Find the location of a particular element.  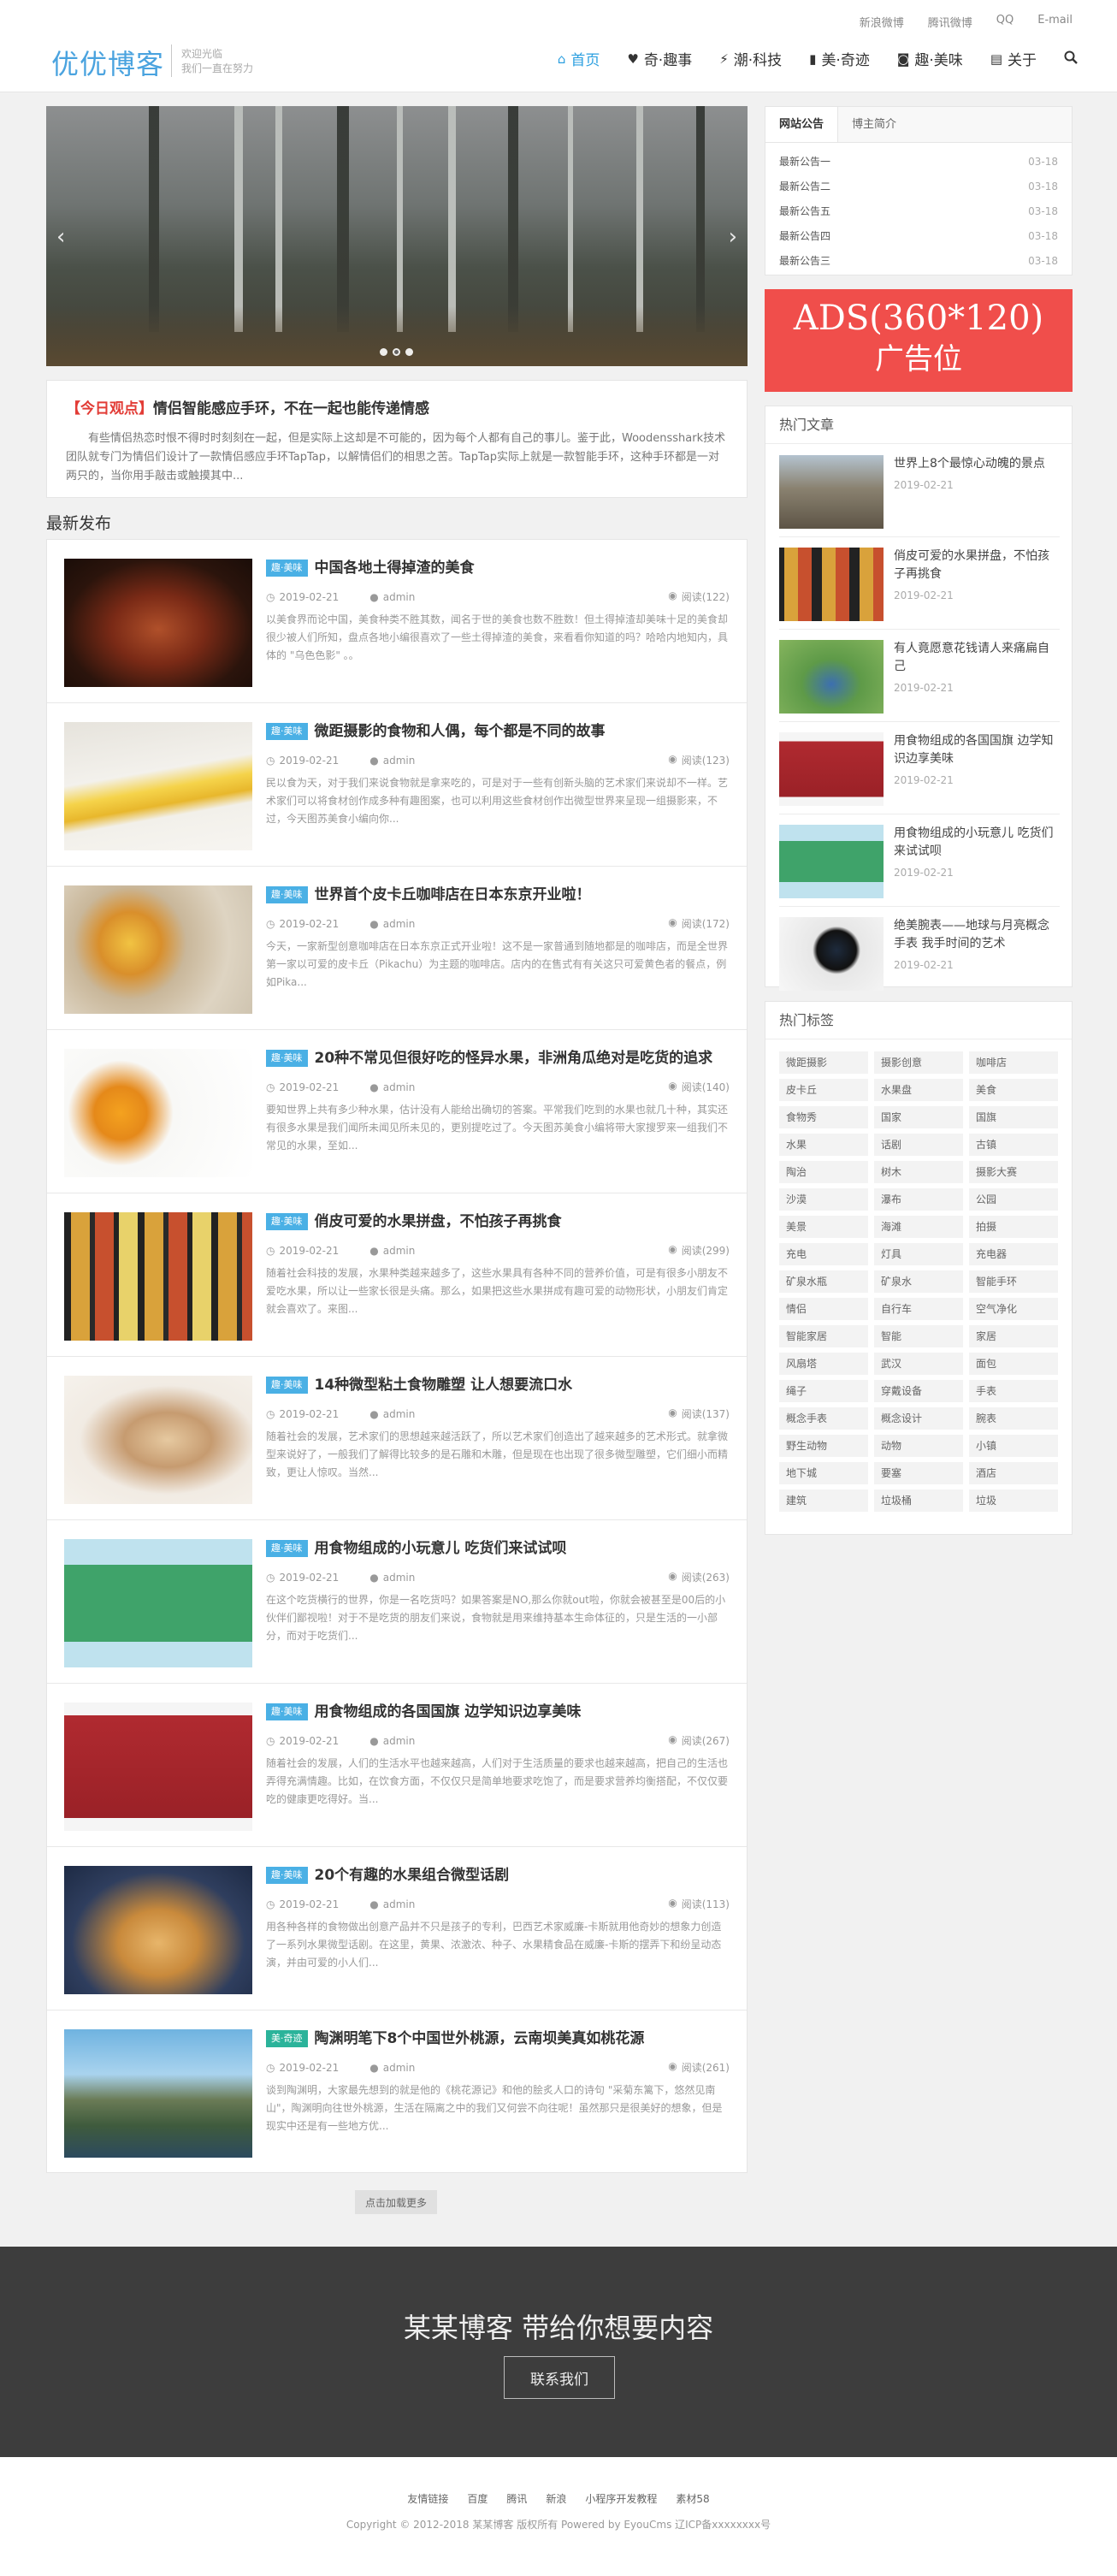

notice-item: 最新公告四 03-18 is located at coordinates (919, 236).